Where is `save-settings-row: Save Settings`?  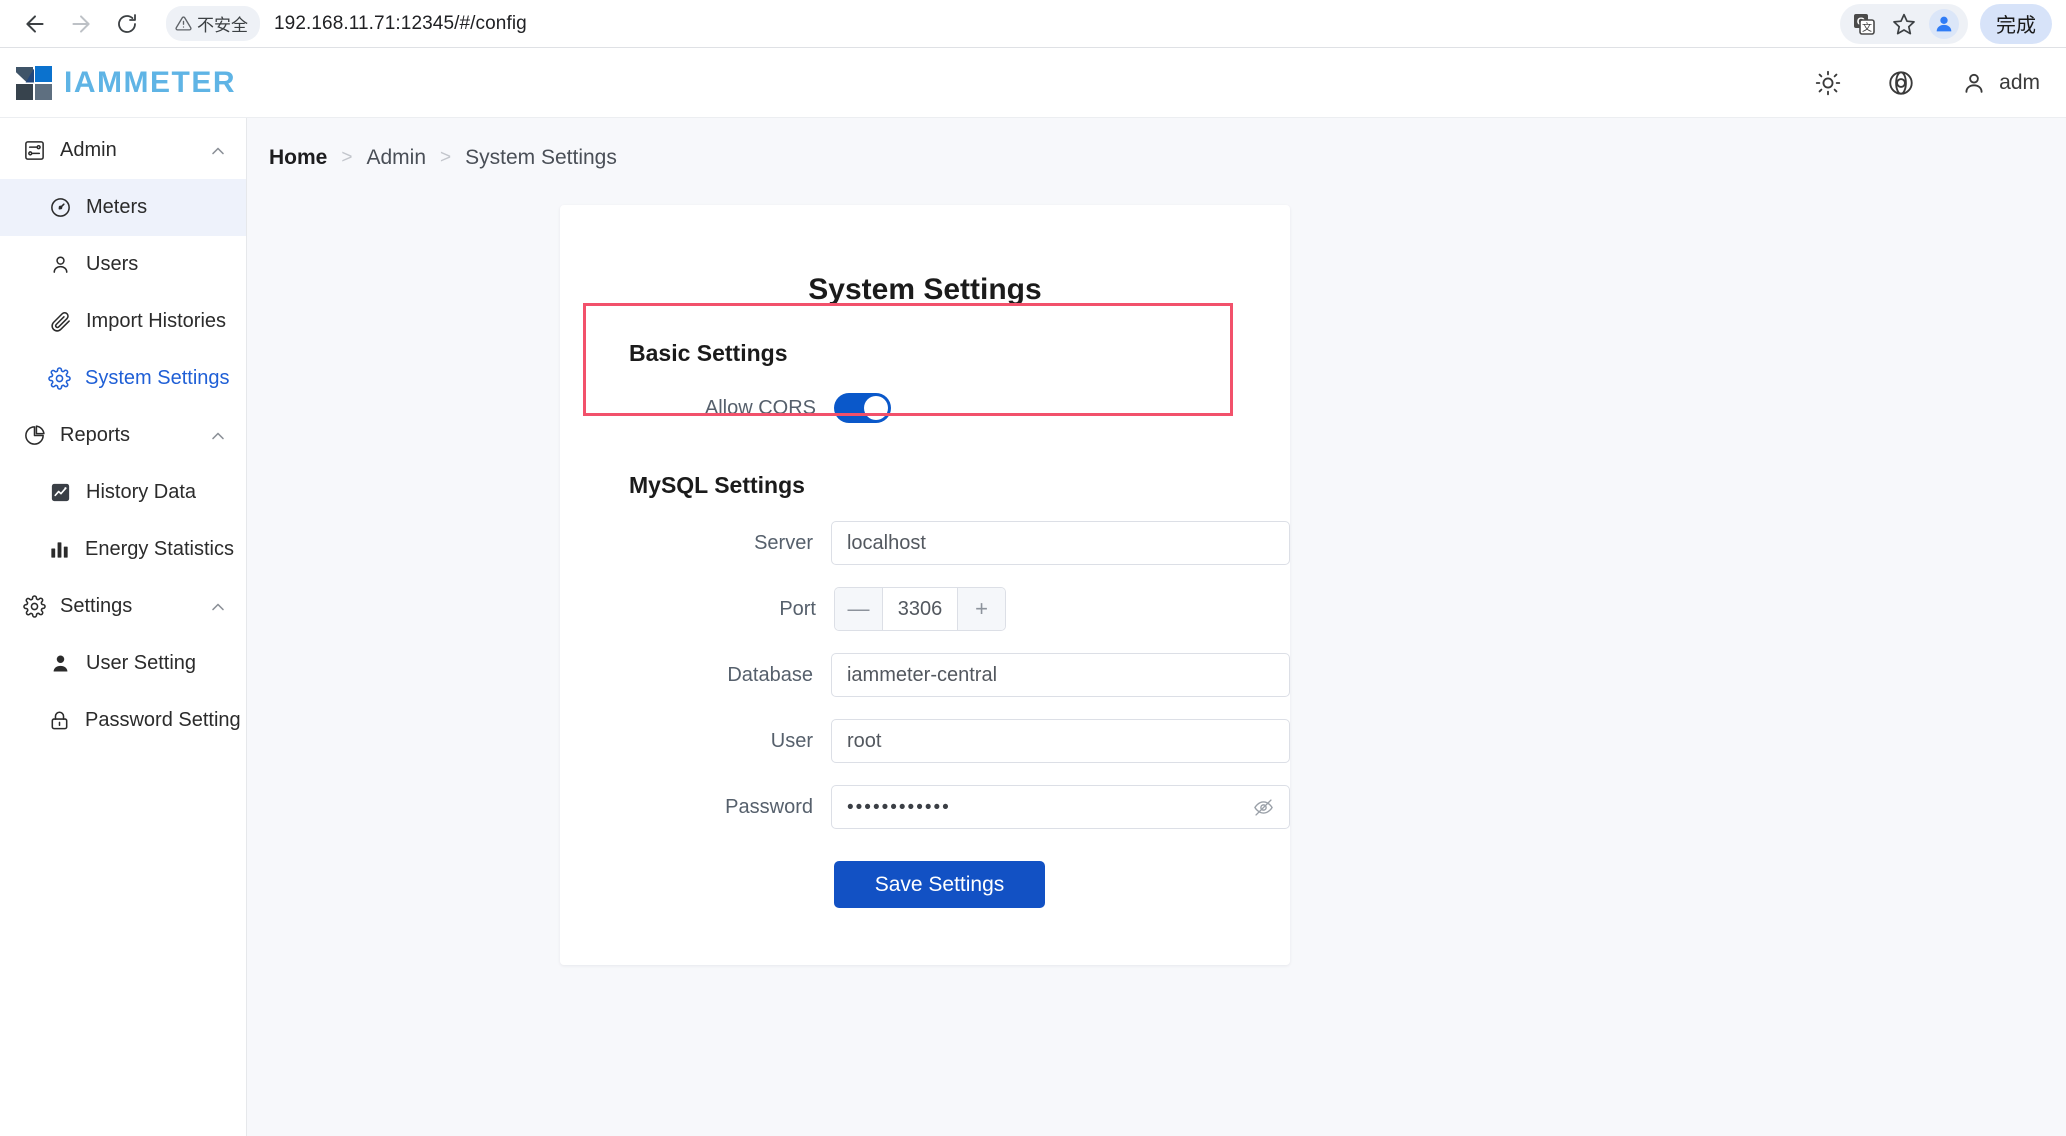 save-settings-row: Save Settings is located at coordinates (925, 884).